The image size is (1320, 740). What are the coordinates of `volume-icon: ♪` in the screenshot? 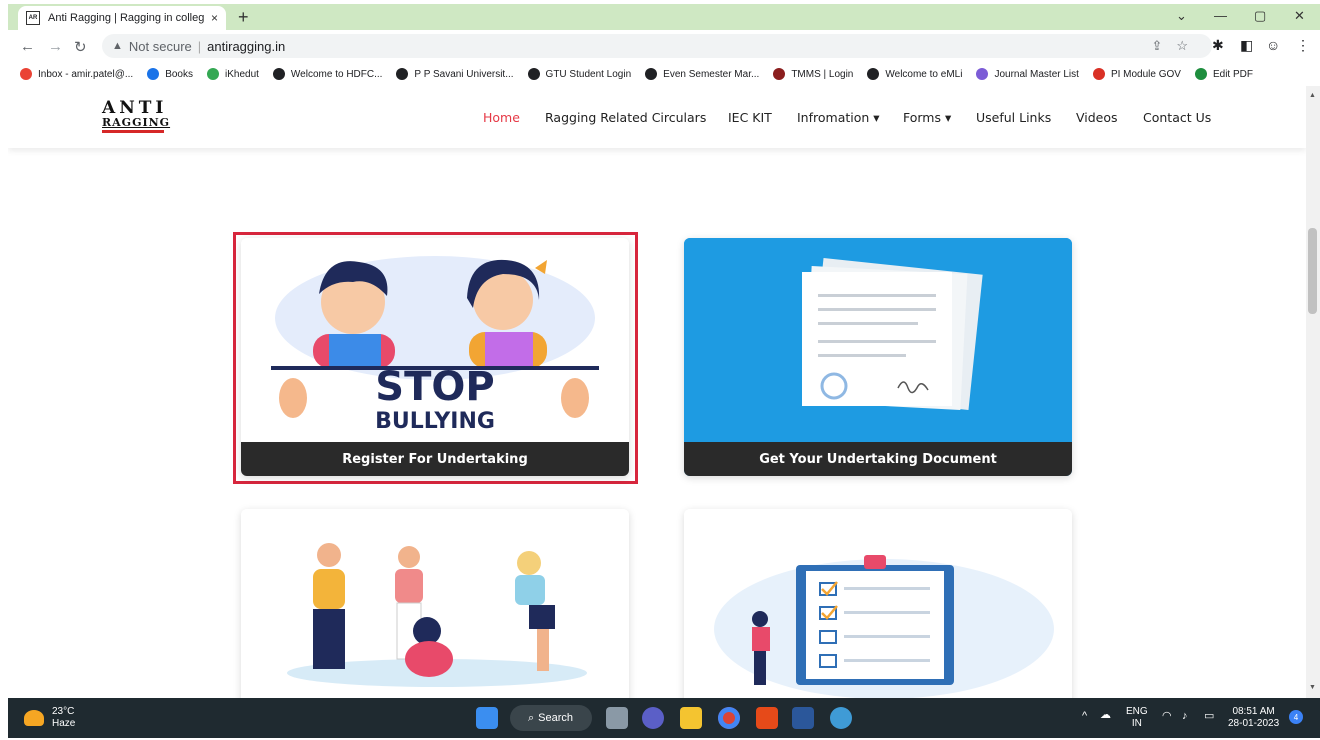 It's located at (1185, 716).